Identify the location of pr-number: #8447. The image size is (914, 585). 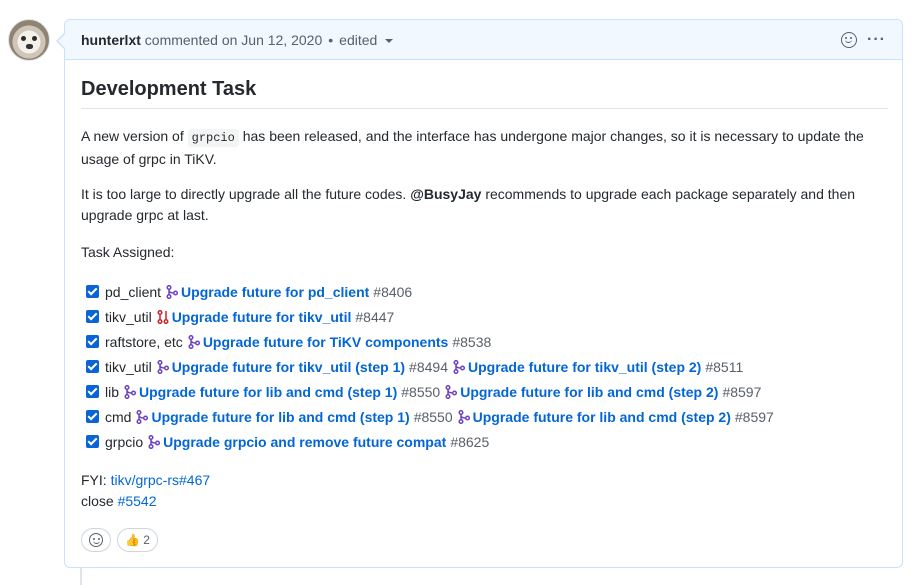
(375, 316).